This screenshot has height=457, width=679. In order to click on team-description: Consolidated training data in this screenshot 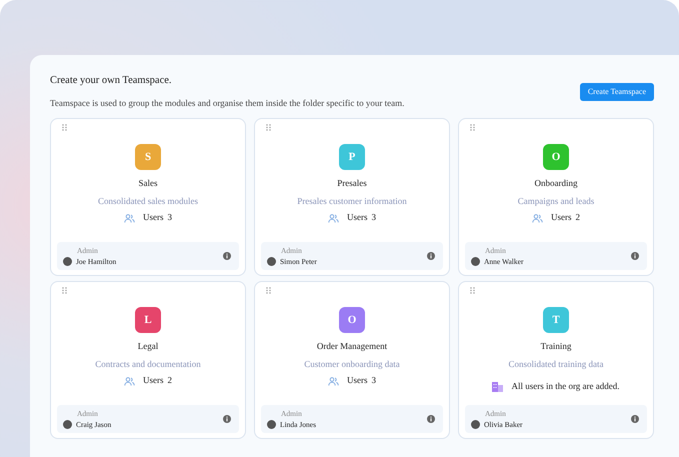, I will do `click(556, 364)`.